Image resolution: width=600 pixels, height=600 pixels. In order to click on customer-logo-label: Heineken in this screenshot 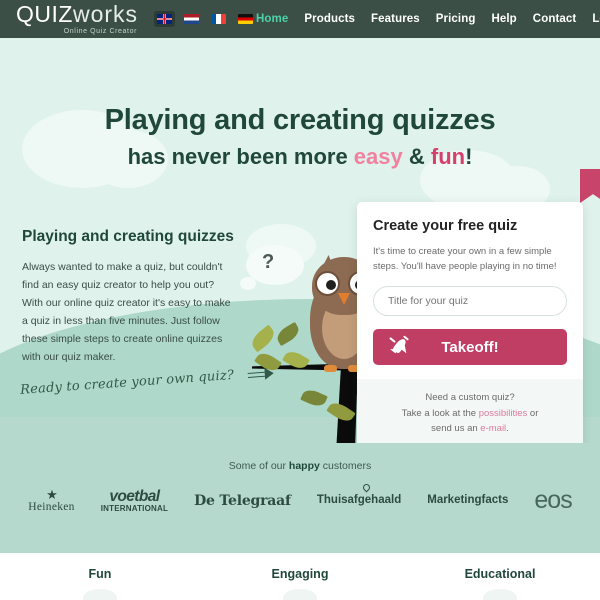, I will do `click(51, 507)`.